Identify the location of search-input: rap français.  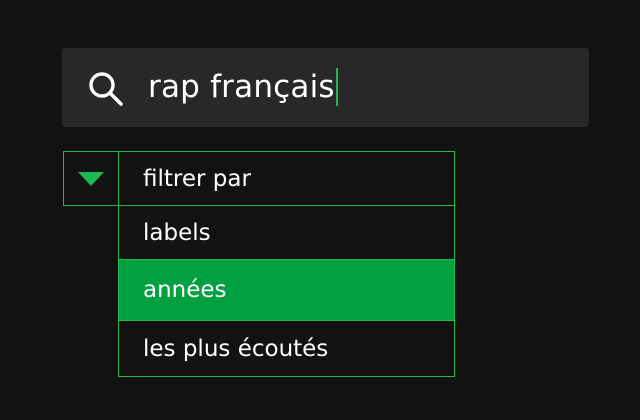
(243, 87).